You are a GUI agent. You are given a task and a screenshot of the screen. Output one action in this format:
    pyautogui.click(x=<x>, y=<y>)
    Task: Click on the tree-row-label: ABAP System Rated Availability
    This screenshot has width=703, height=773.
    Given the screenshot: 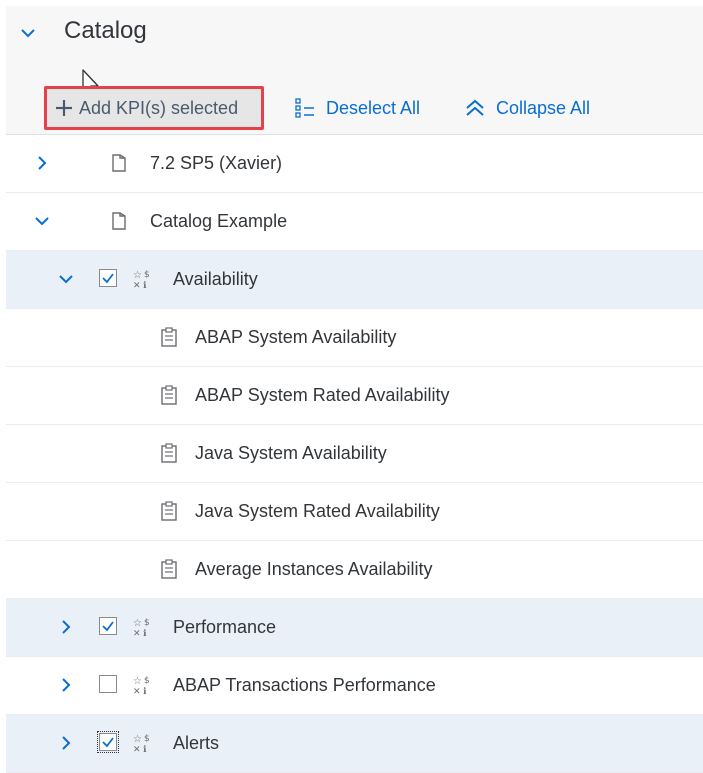 What is the action you would take?
    pyautogui.click(x=322, y=395)
    